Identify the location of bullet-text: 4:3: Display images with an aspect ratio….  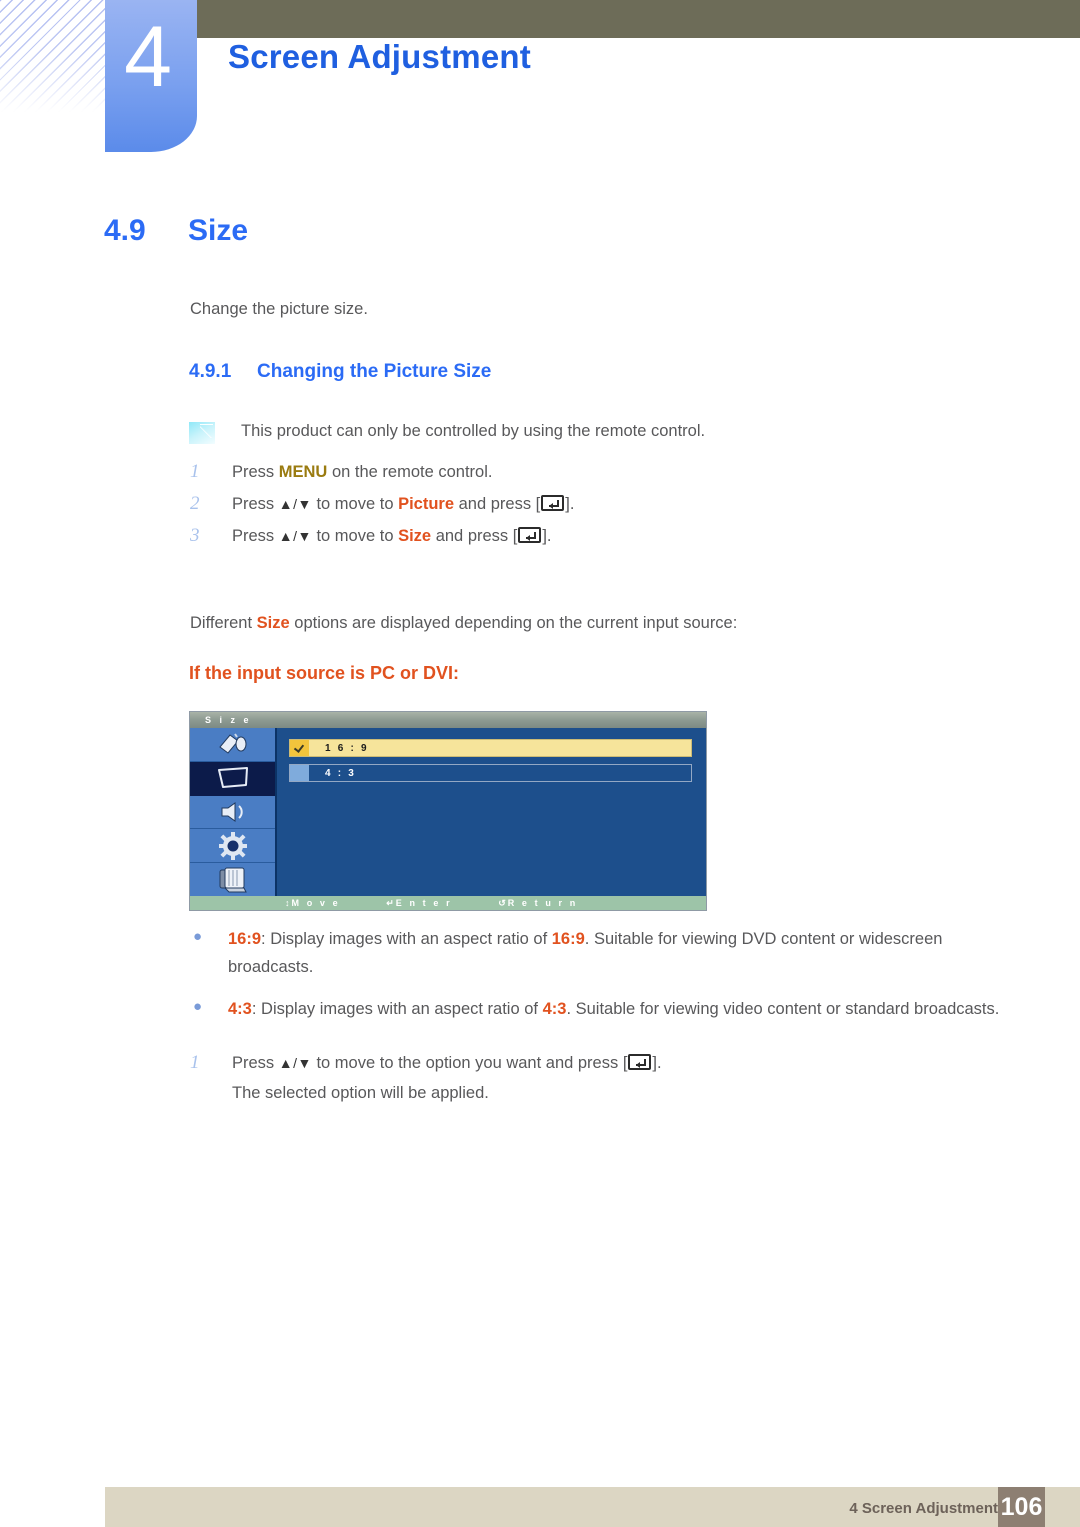
(613, 1009).